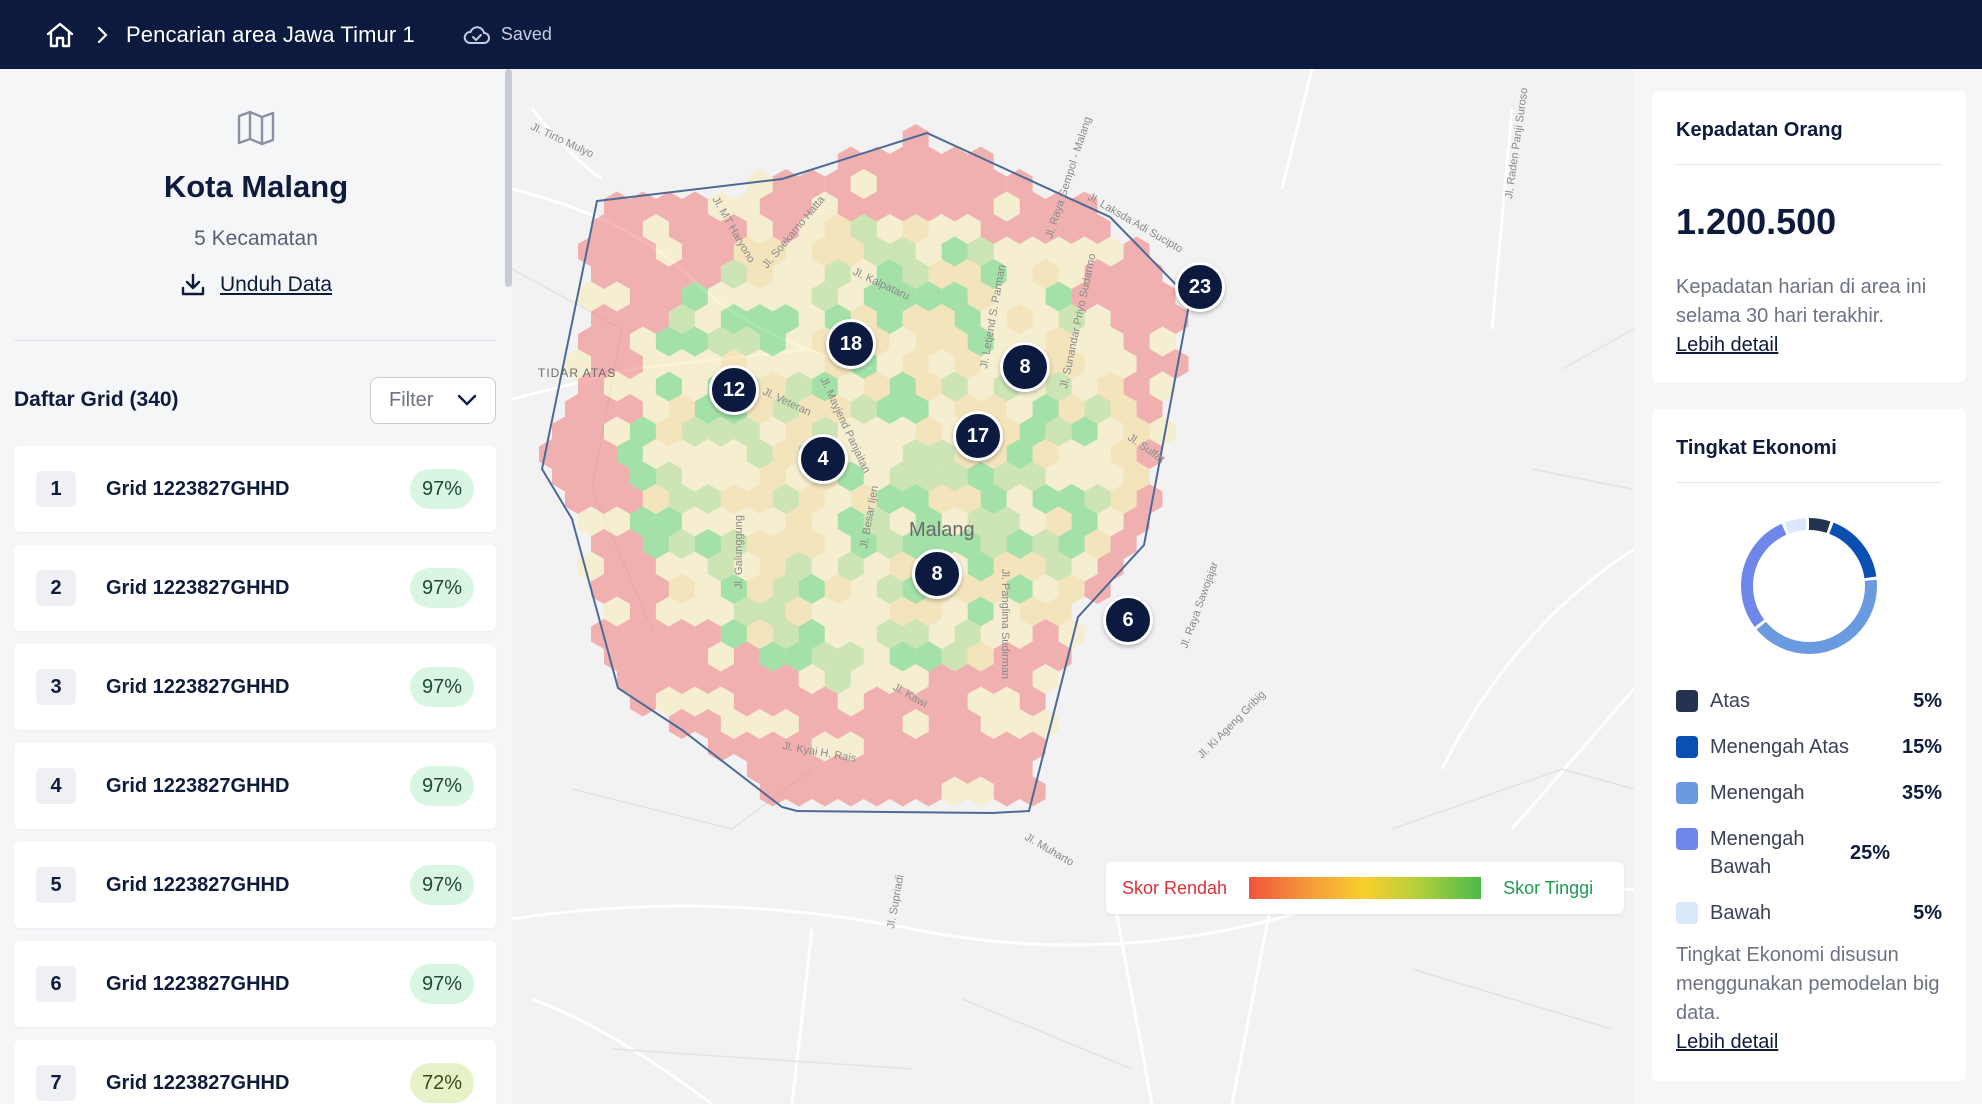  Describe the element at coordinates (1516, 143) in the screenshot. I see `svg-text: Jl. Raden Panji Suroso` at that location.